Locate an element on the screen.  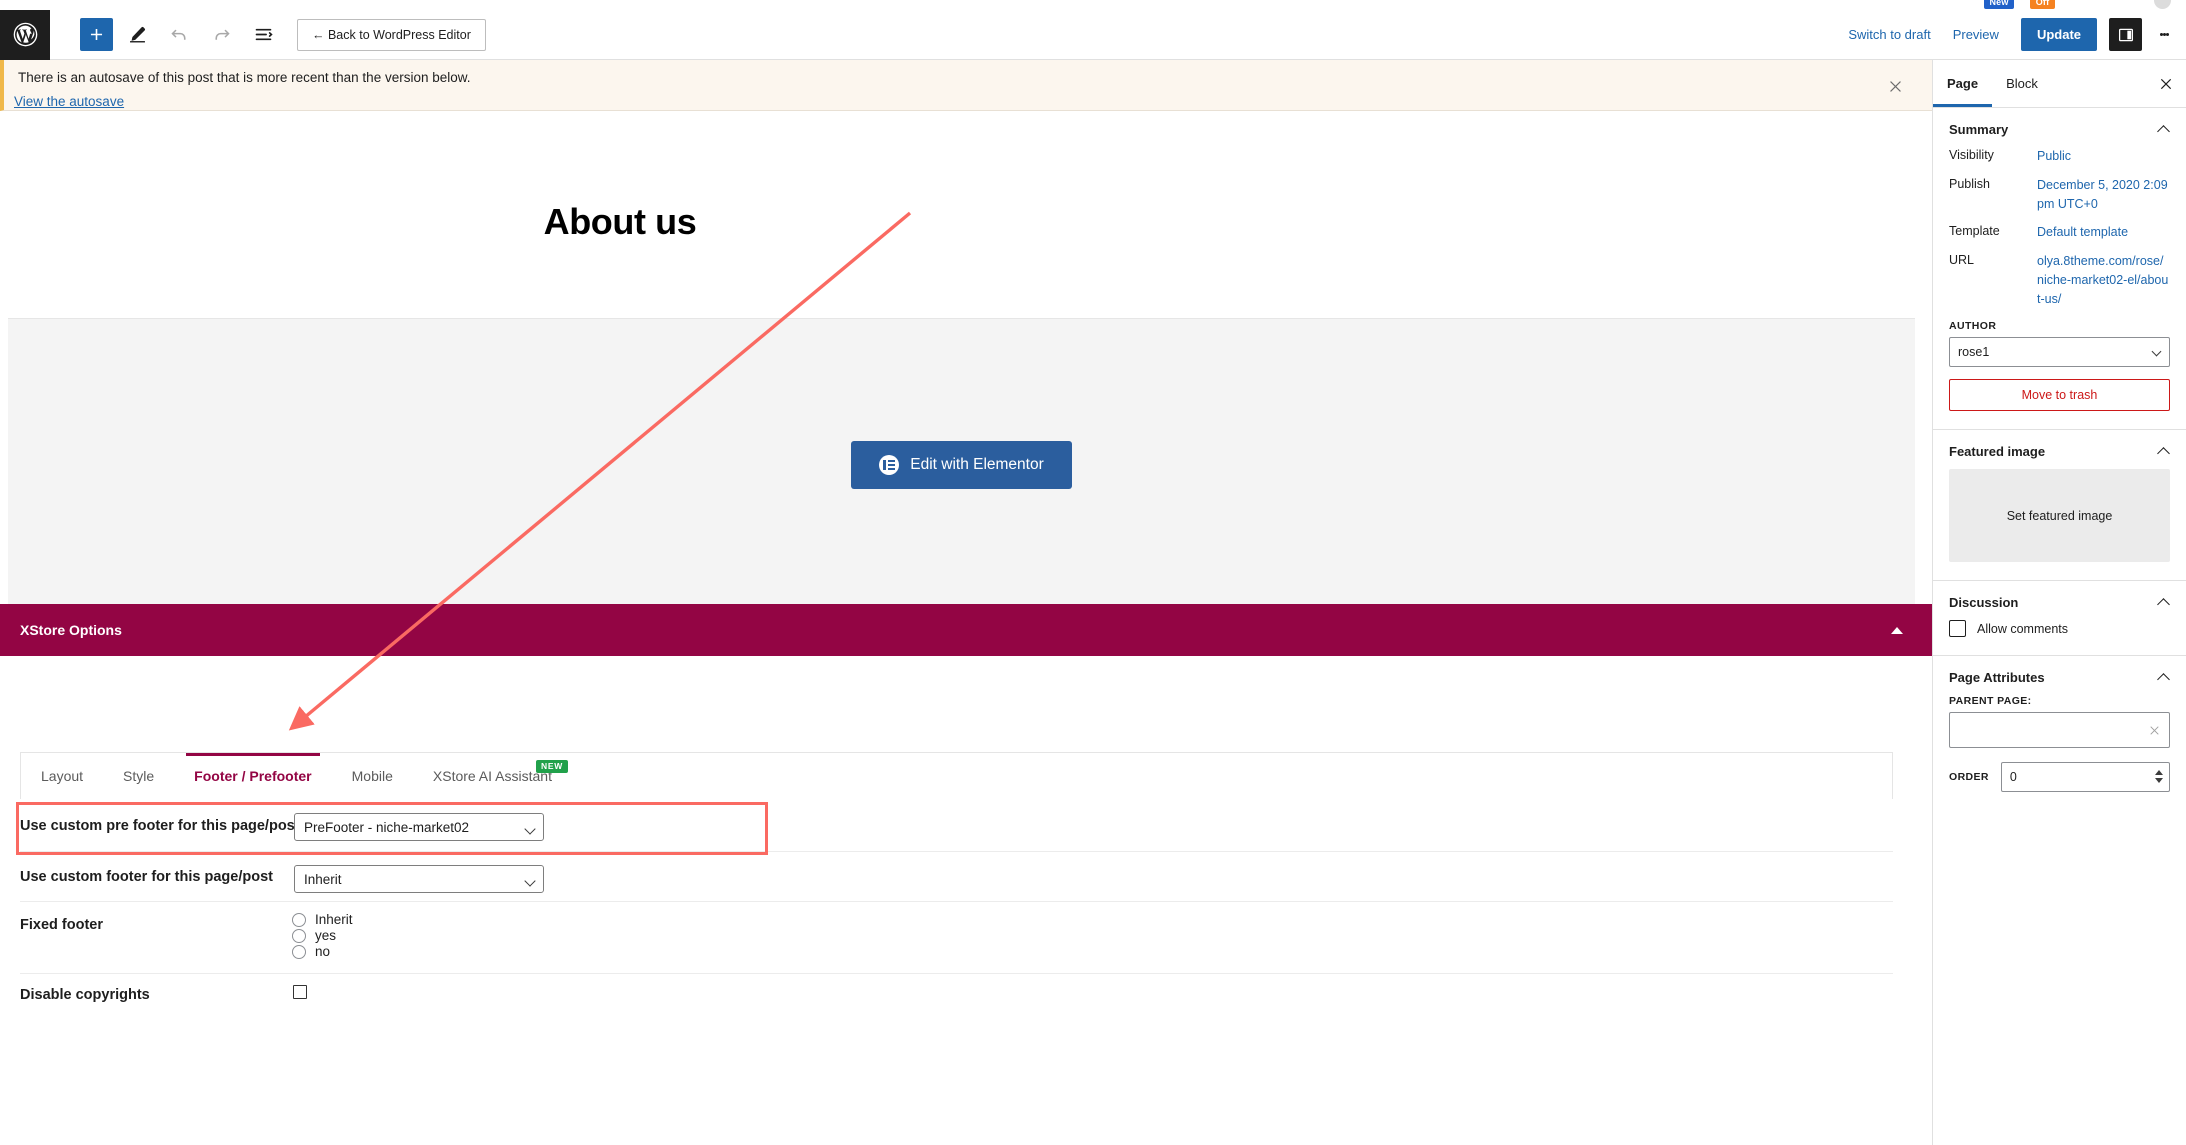
xstore-tab-label: Style is located at coordinates (139, 776).